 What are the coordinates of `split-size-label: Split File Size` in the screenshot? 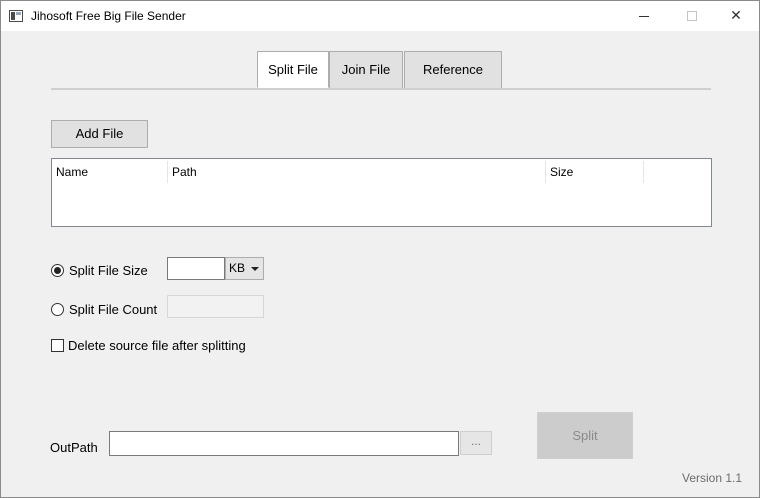 It's located at (108, 270).